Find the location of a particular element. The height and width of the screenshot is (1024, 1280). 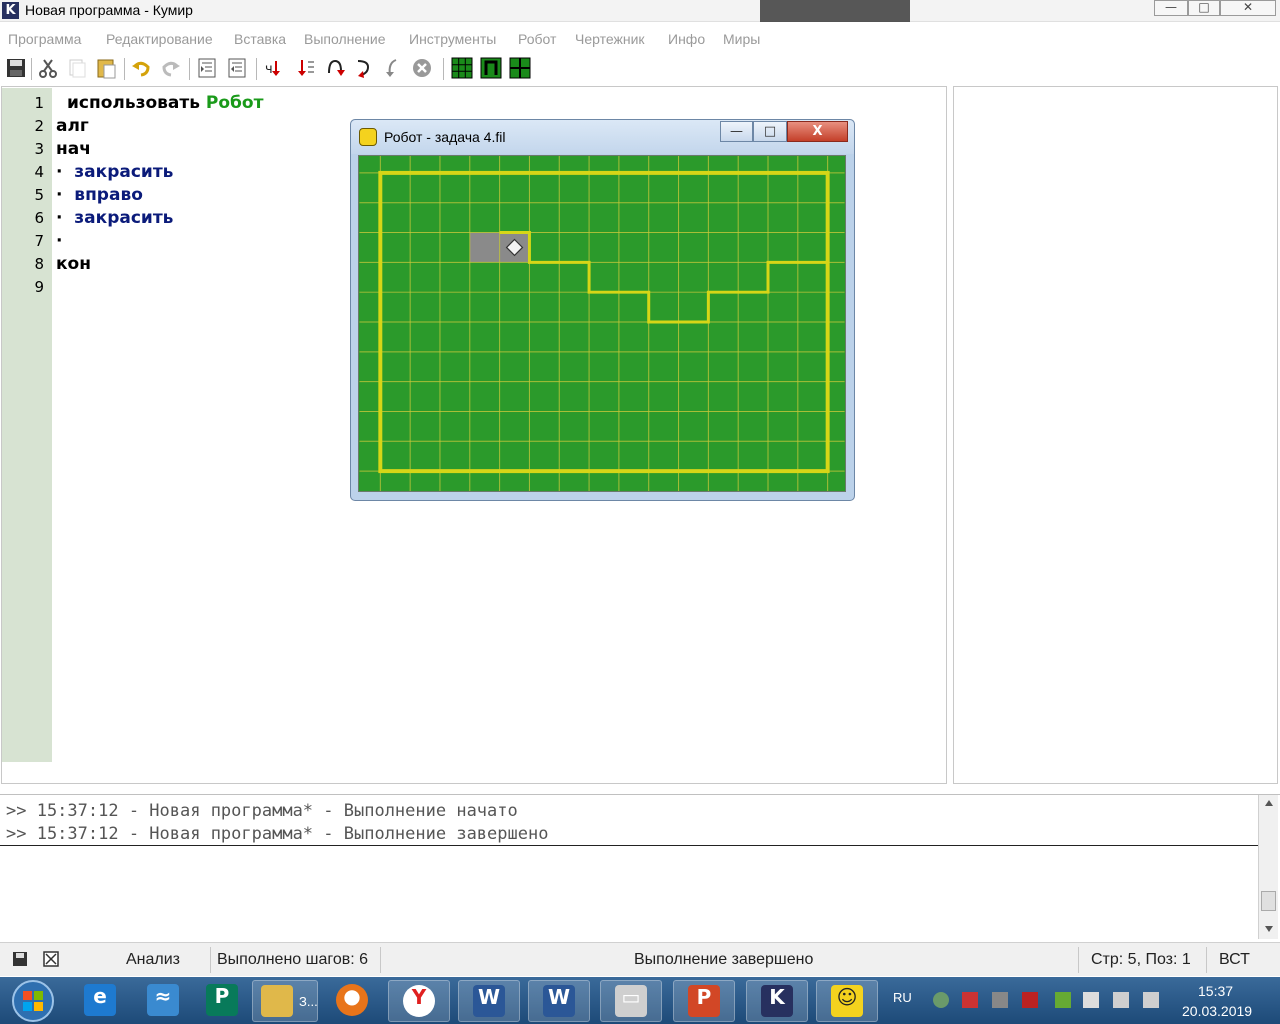

menu-insert: Вставка is located at coordinates (260, 39).